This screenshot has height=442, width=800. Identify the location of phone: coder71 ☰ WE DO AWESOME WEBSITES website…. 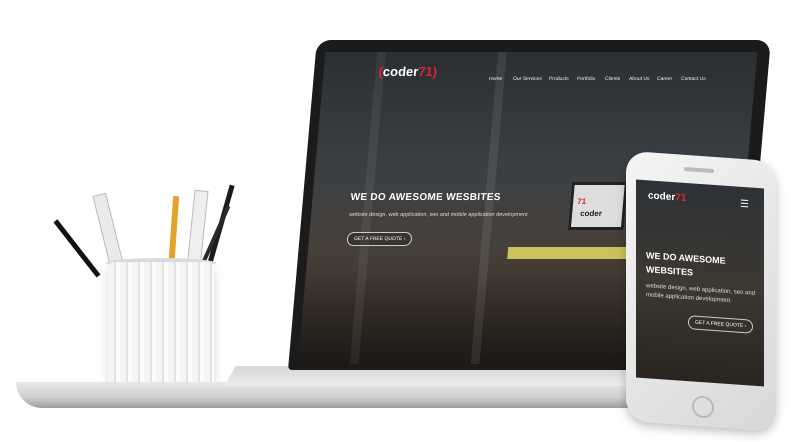
(713, 291).